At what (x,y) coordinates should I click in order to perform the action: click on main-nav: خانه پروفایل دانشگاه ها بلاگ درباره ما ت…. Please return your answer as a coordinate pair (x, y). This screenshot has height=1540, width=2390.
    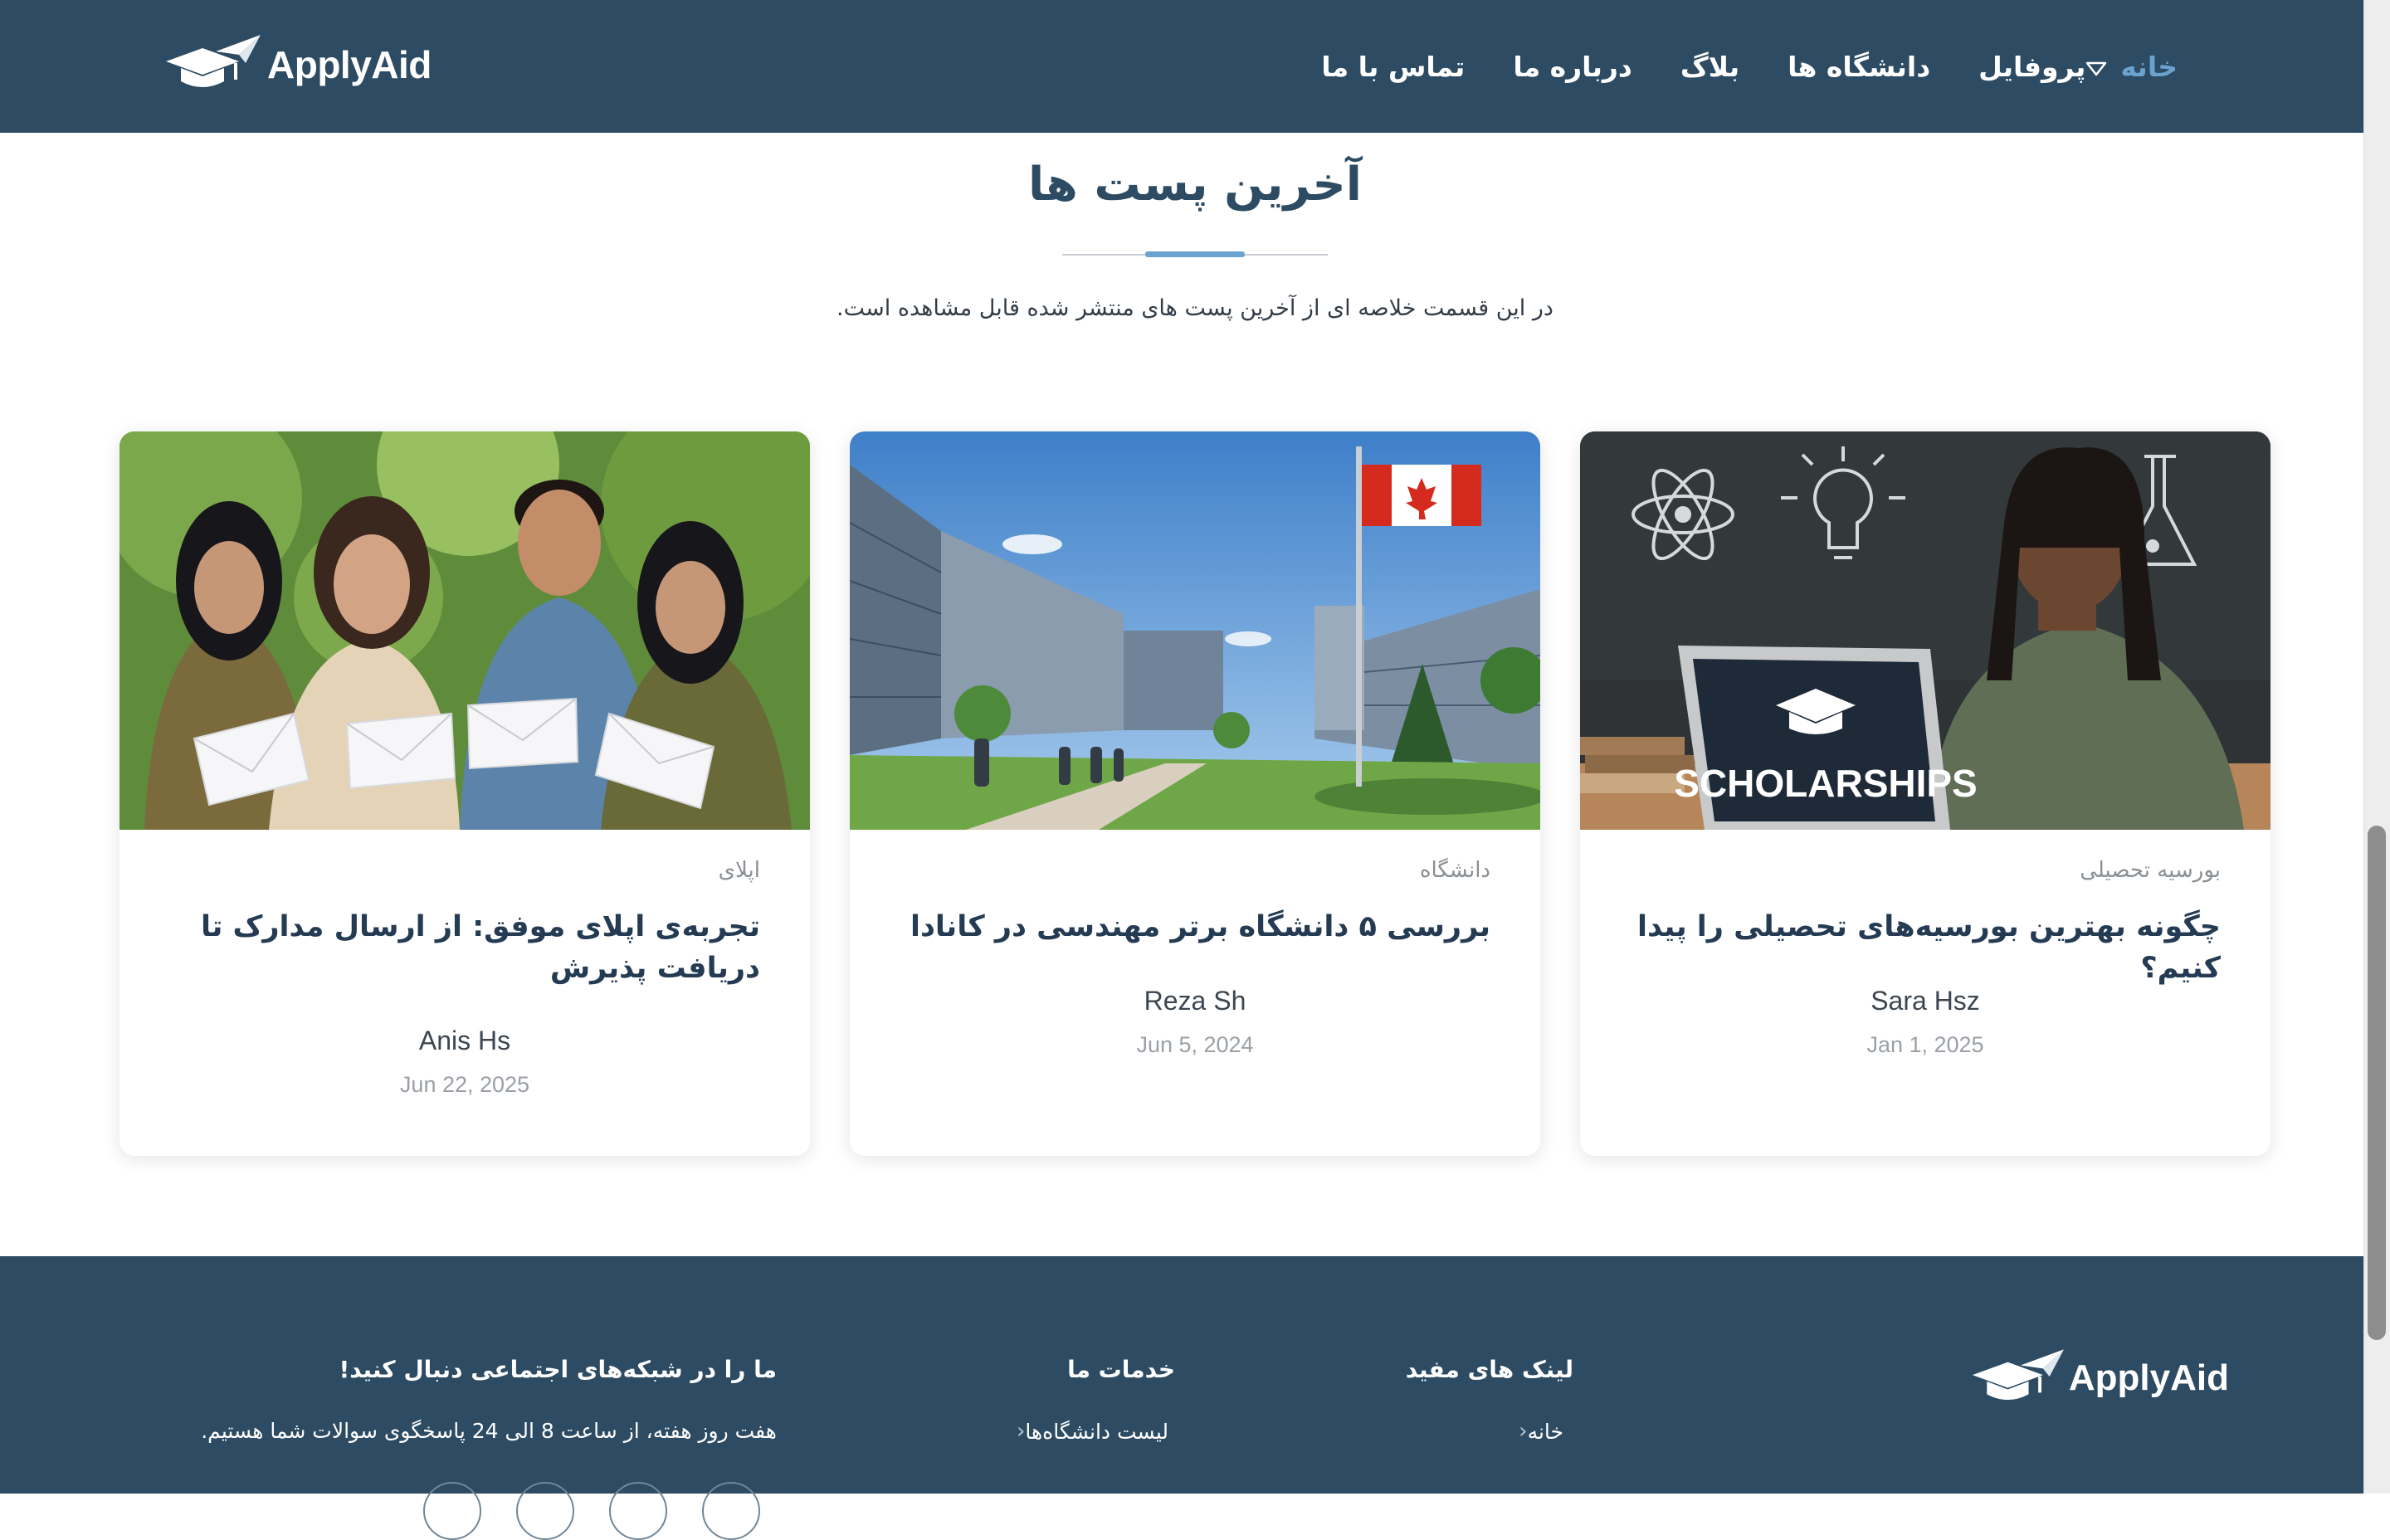
    Looking at the image, I should click on (1726, 66).